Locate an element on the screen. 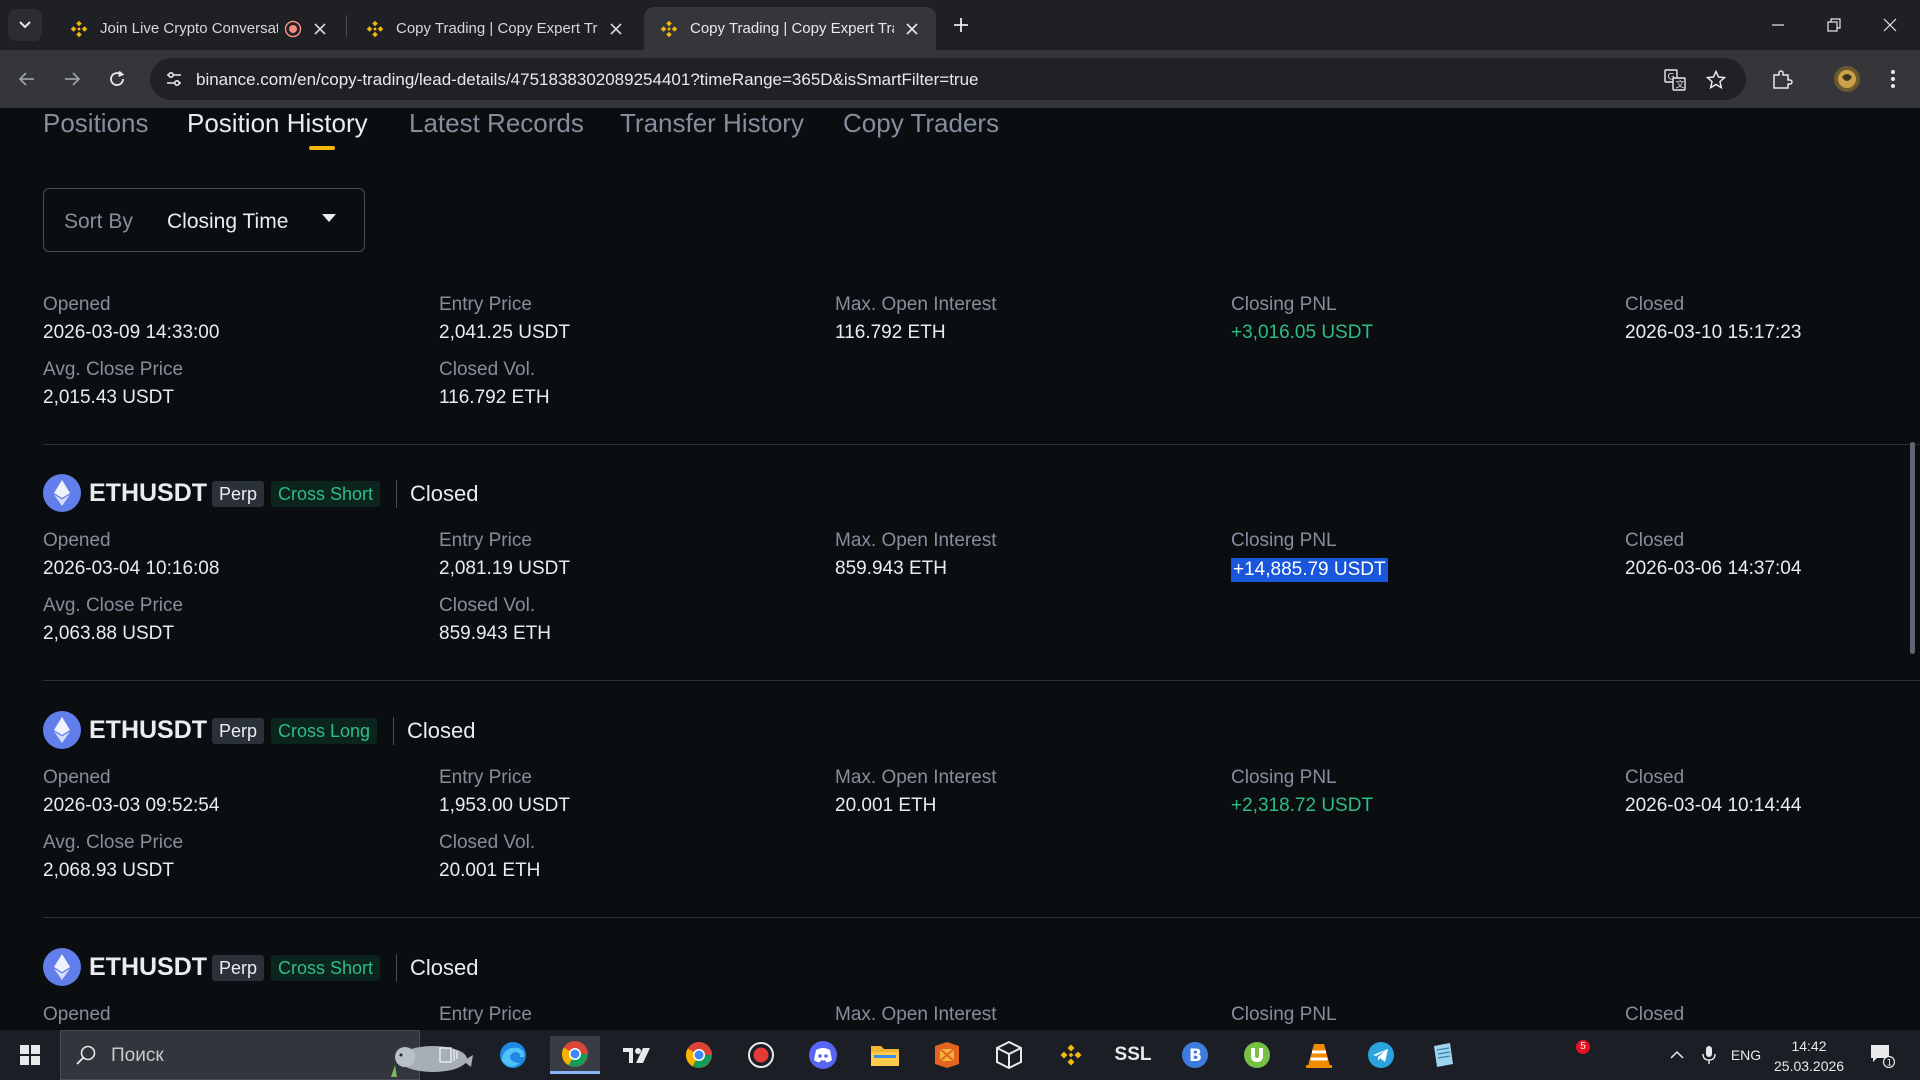  status-label: Closed is located at coordinates (441, 730).